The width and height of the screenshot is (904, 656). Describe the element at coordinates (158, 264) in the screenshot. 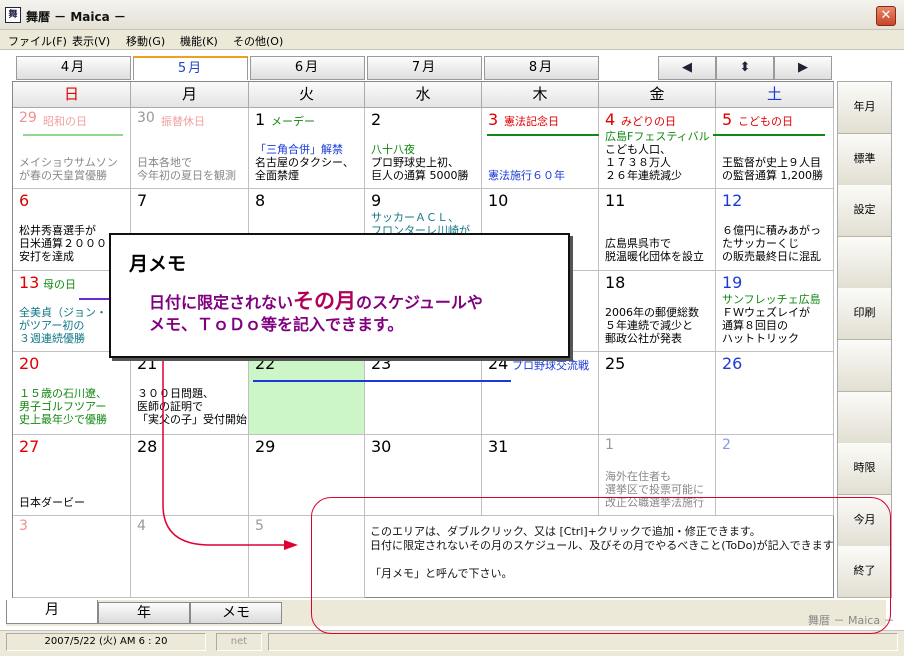

I see `callout-title: 月メモ` at that location.